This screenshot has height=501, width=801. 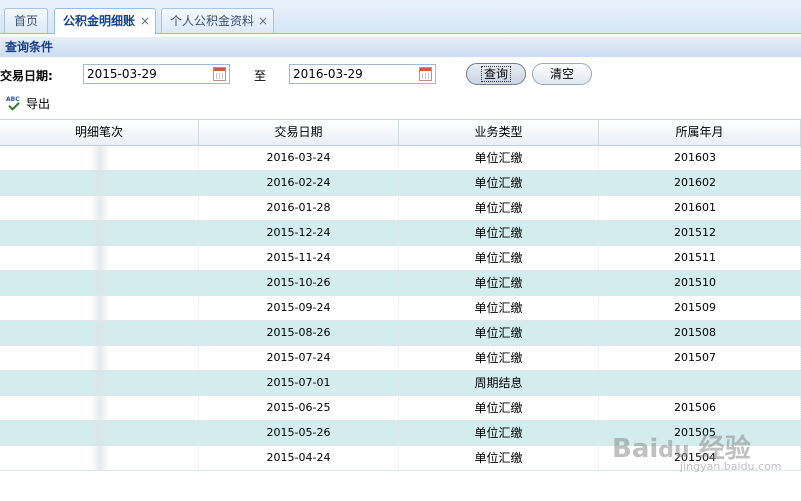 What do you see at coordinates (28, 103) in the screenshot?
I see `export-button: ABC 导出` at bounding box center [28, 103].